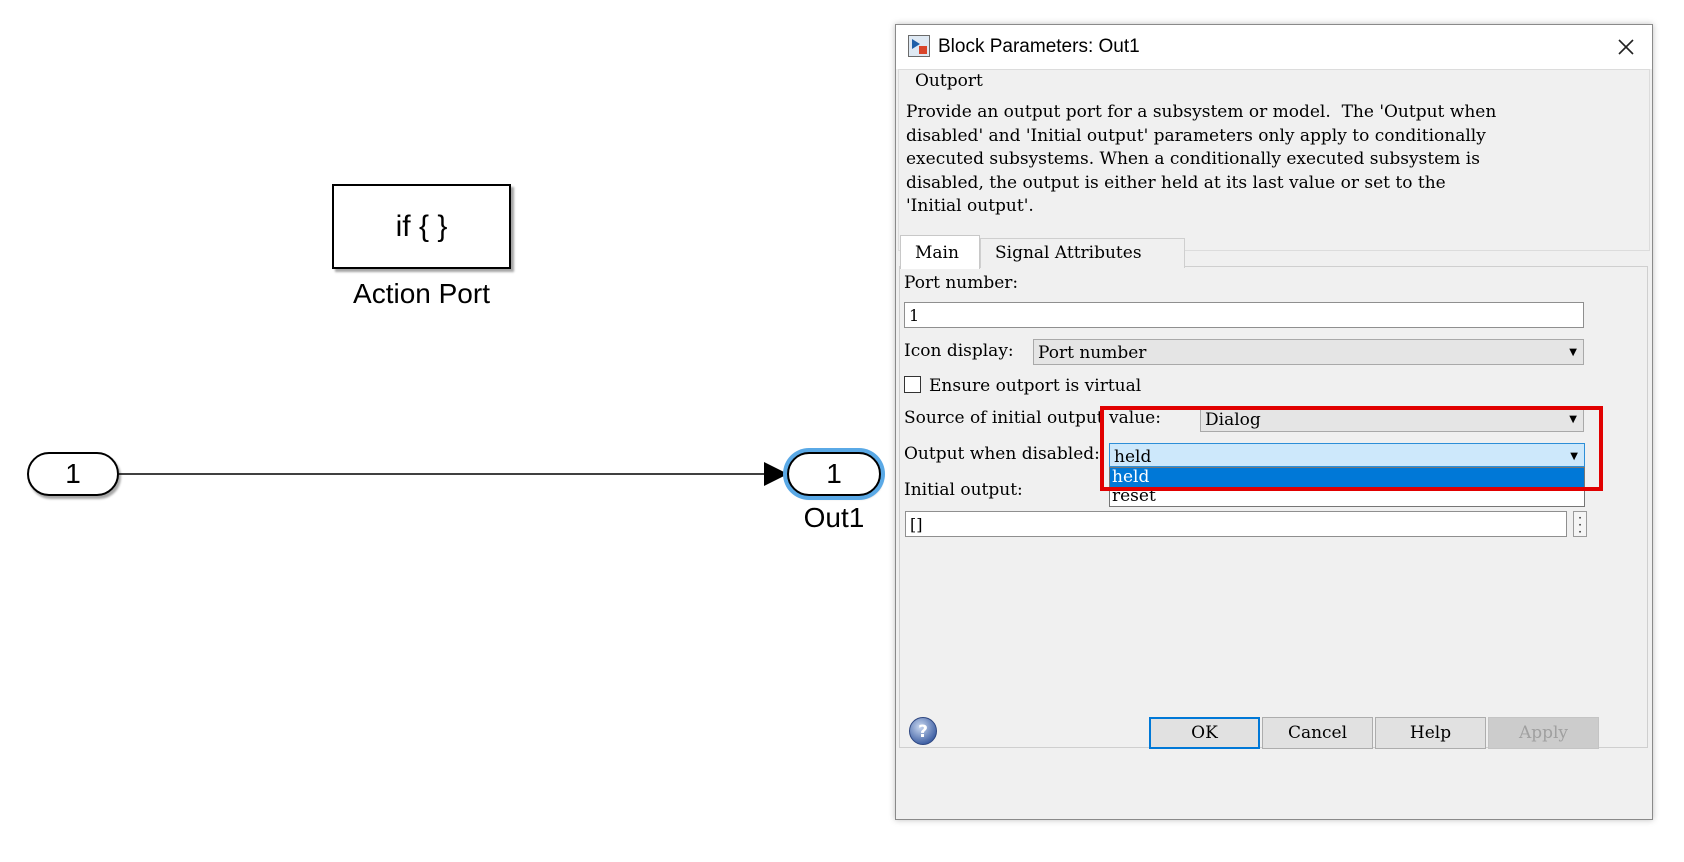 The width and height of the screenshot is (1684, 862). I want to click on more-options-button: · · ·, so click(1580, 524).